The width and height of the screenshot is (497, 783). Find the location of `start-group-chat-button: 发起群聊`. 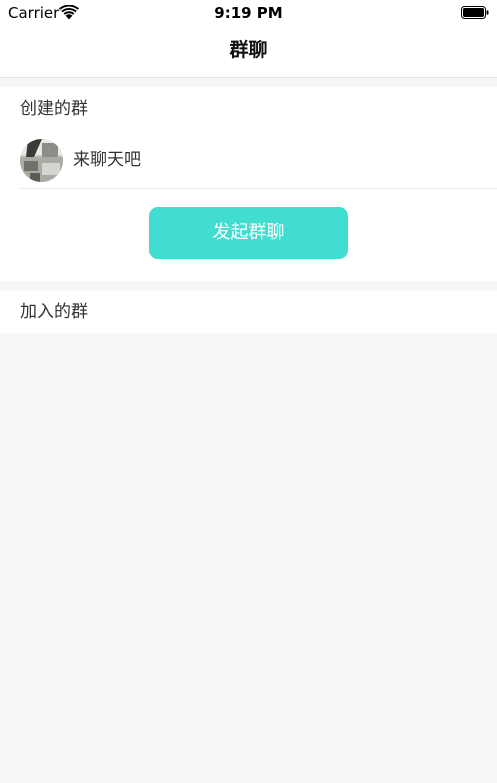

start-group-chat-button: 发起群聊 is located at coordinates (248, 233).